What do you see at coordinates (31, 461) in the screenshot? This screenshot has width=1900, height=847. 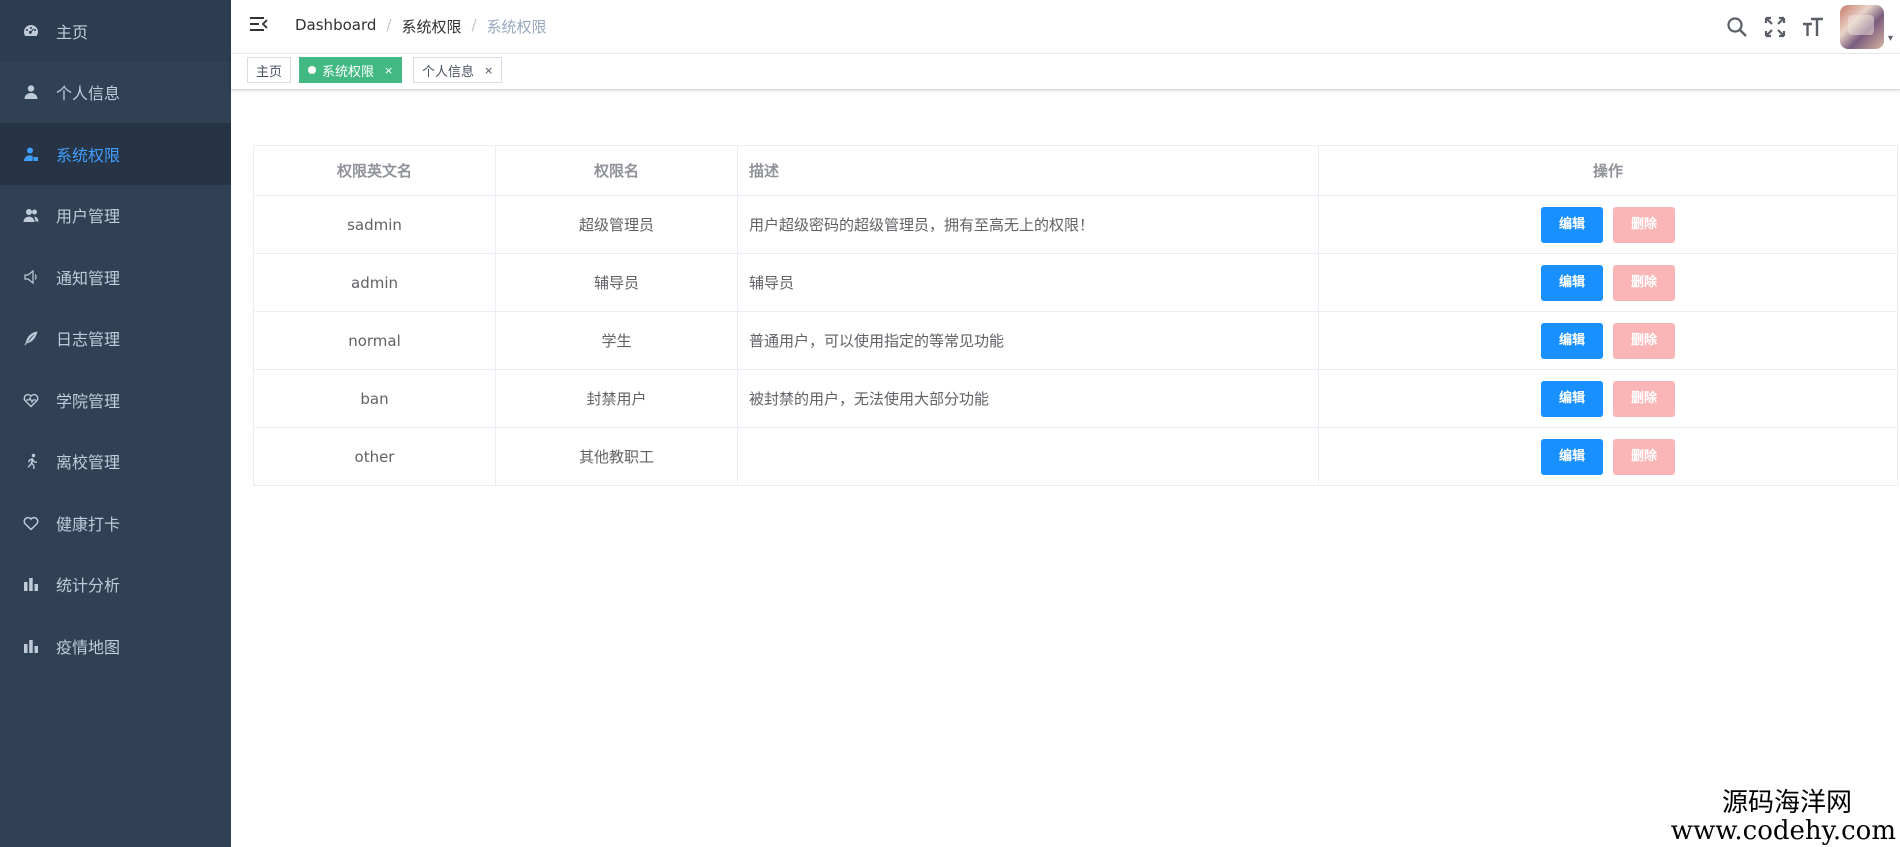 I see `runner-icon` at bounding box center [31, 461].